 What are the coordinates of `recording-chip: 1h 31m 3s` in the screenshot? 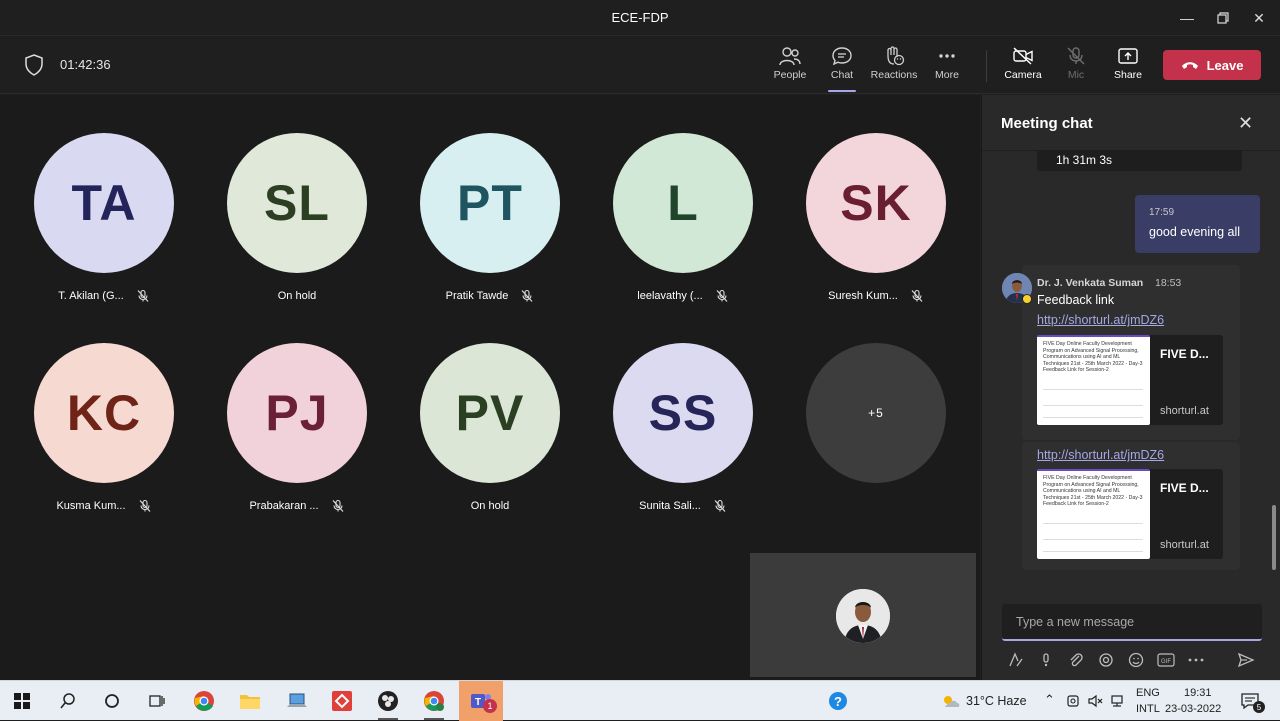 It's located at (1139, 160).